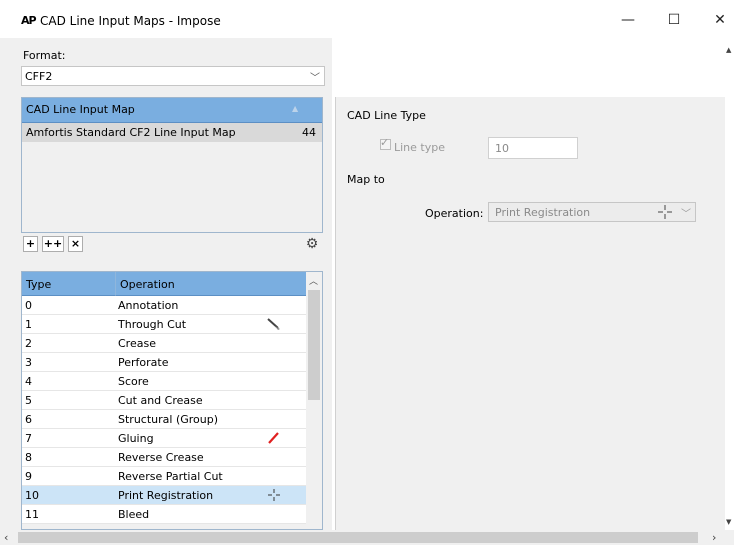 The image size is (734, 545). Describe the element at coordinates (28, 324) in the screenshot. I see `type-cell: 1` at that location.